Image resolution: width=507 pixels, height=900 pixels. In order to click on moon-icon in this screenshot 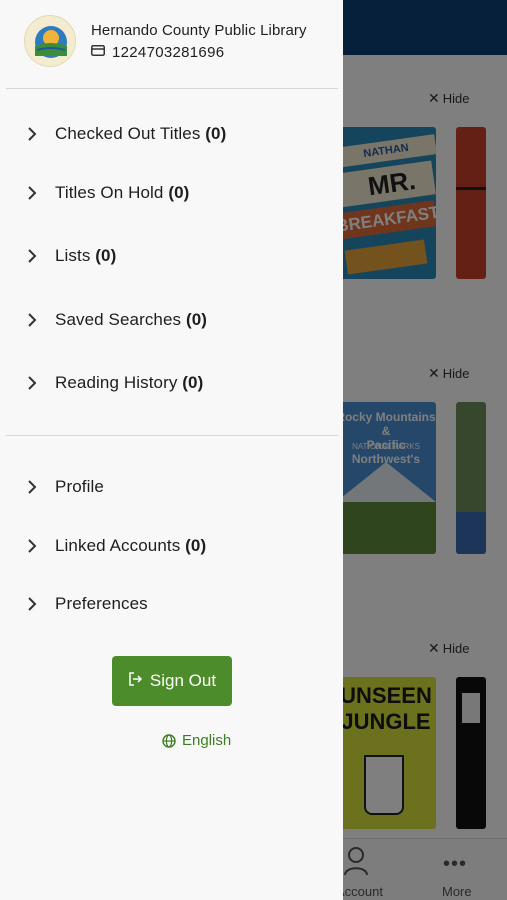, I will do `click(117, 742)`.